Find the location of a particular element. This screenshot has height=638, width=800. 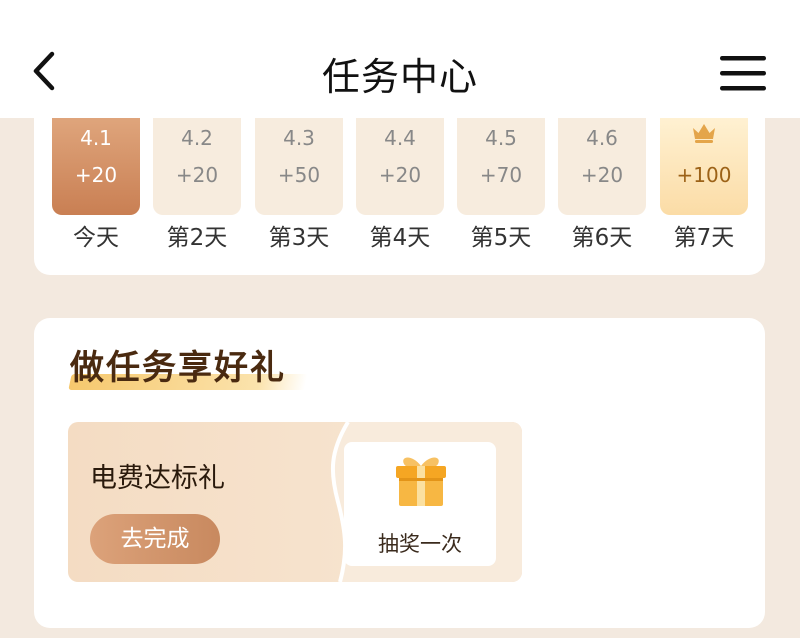

checkin-day-tile: 4.3 +50 is located at coordinates (299, 166).